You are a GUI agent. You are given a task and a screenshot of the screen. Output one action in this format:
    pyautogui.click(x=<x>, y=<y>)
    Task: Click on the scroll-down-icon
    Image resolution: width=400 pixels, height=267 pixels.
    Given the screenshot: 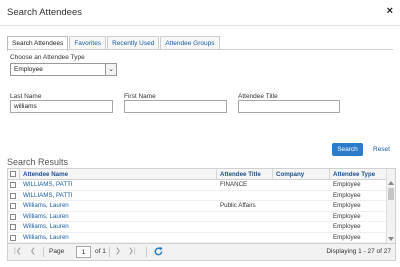 What is the action you would take?
    pyautogui.click(x=391, y=239)
    